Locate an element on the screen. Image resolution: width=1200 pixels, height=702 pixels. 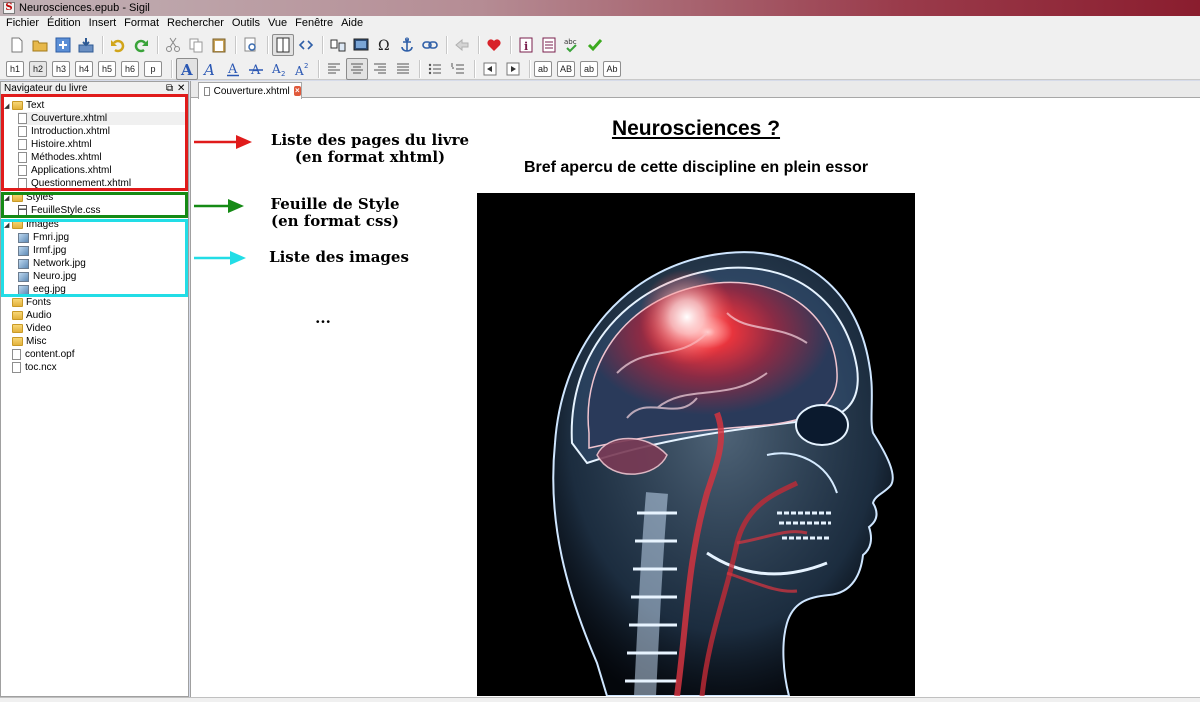
undo-button is located at coordinates (118, 45).